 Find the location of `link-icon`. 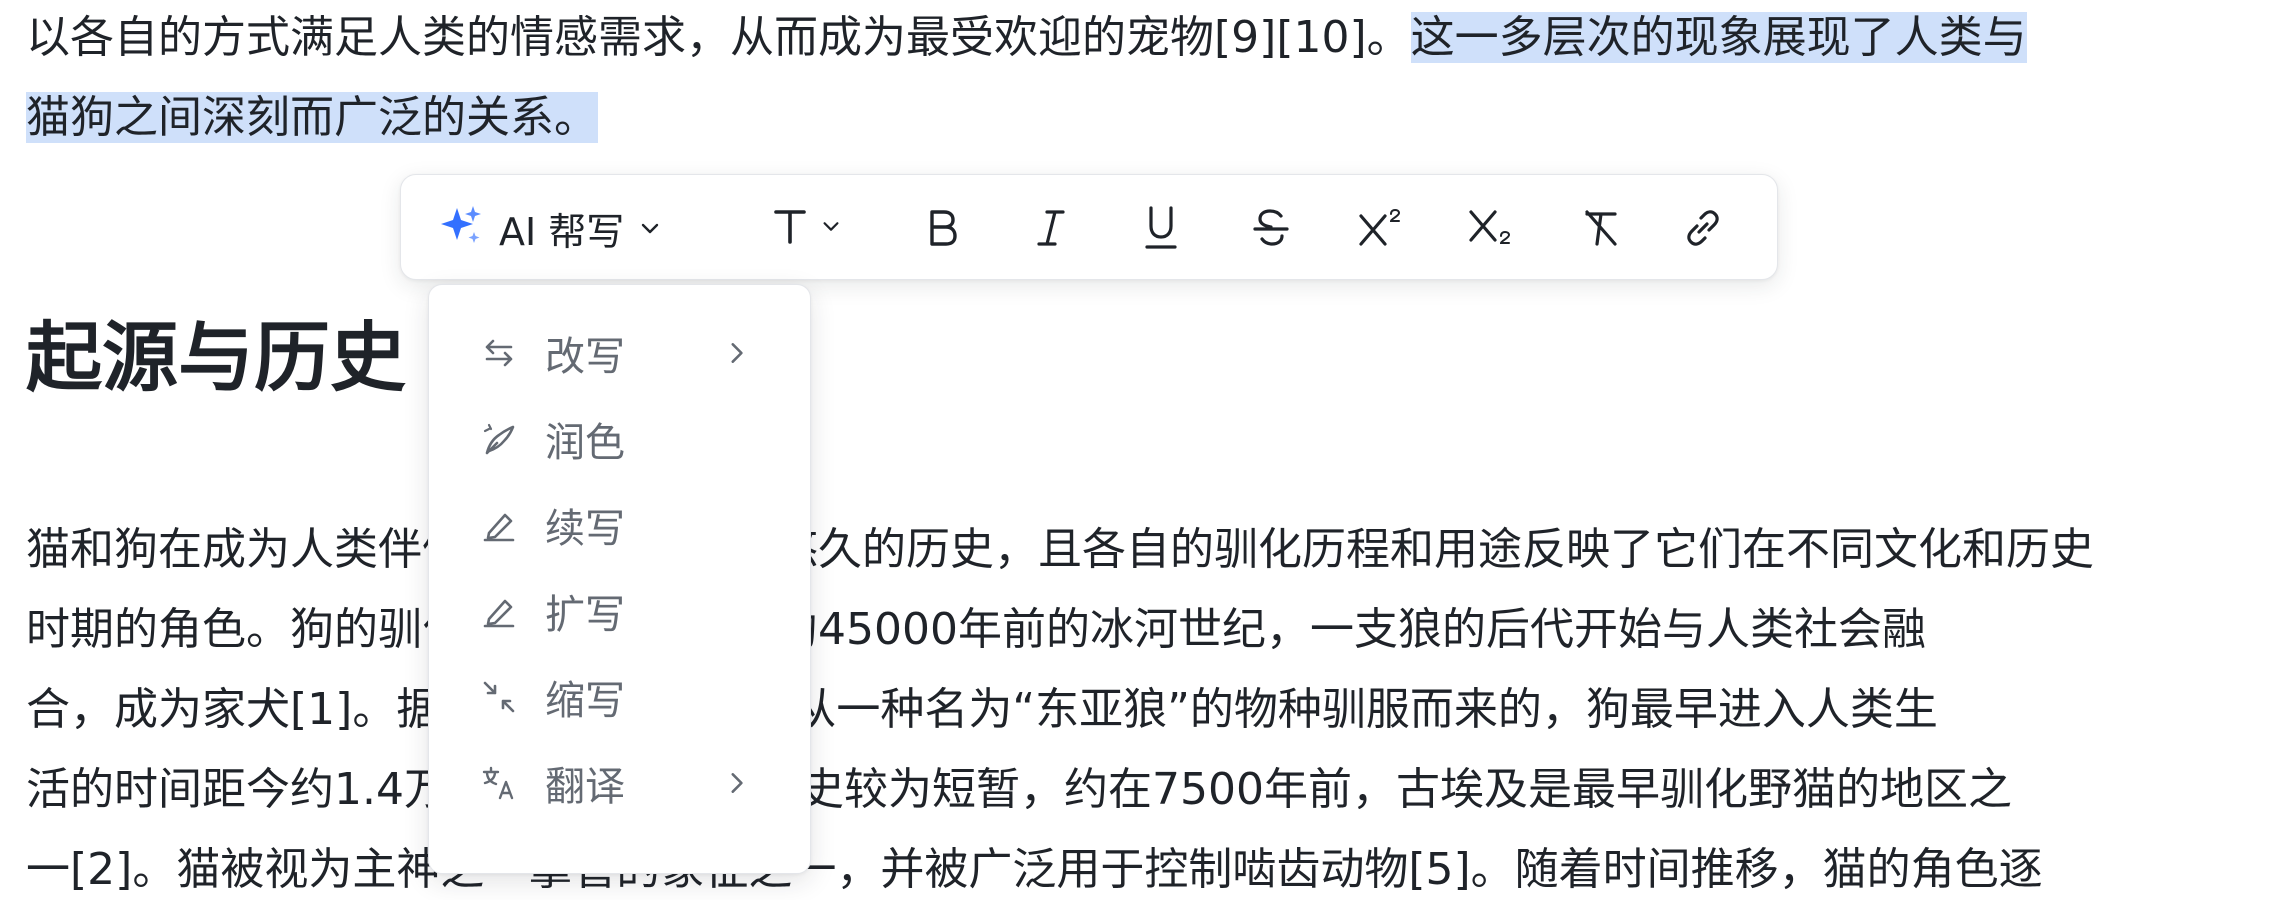

link-icon is located at coordinates (1703, 228).